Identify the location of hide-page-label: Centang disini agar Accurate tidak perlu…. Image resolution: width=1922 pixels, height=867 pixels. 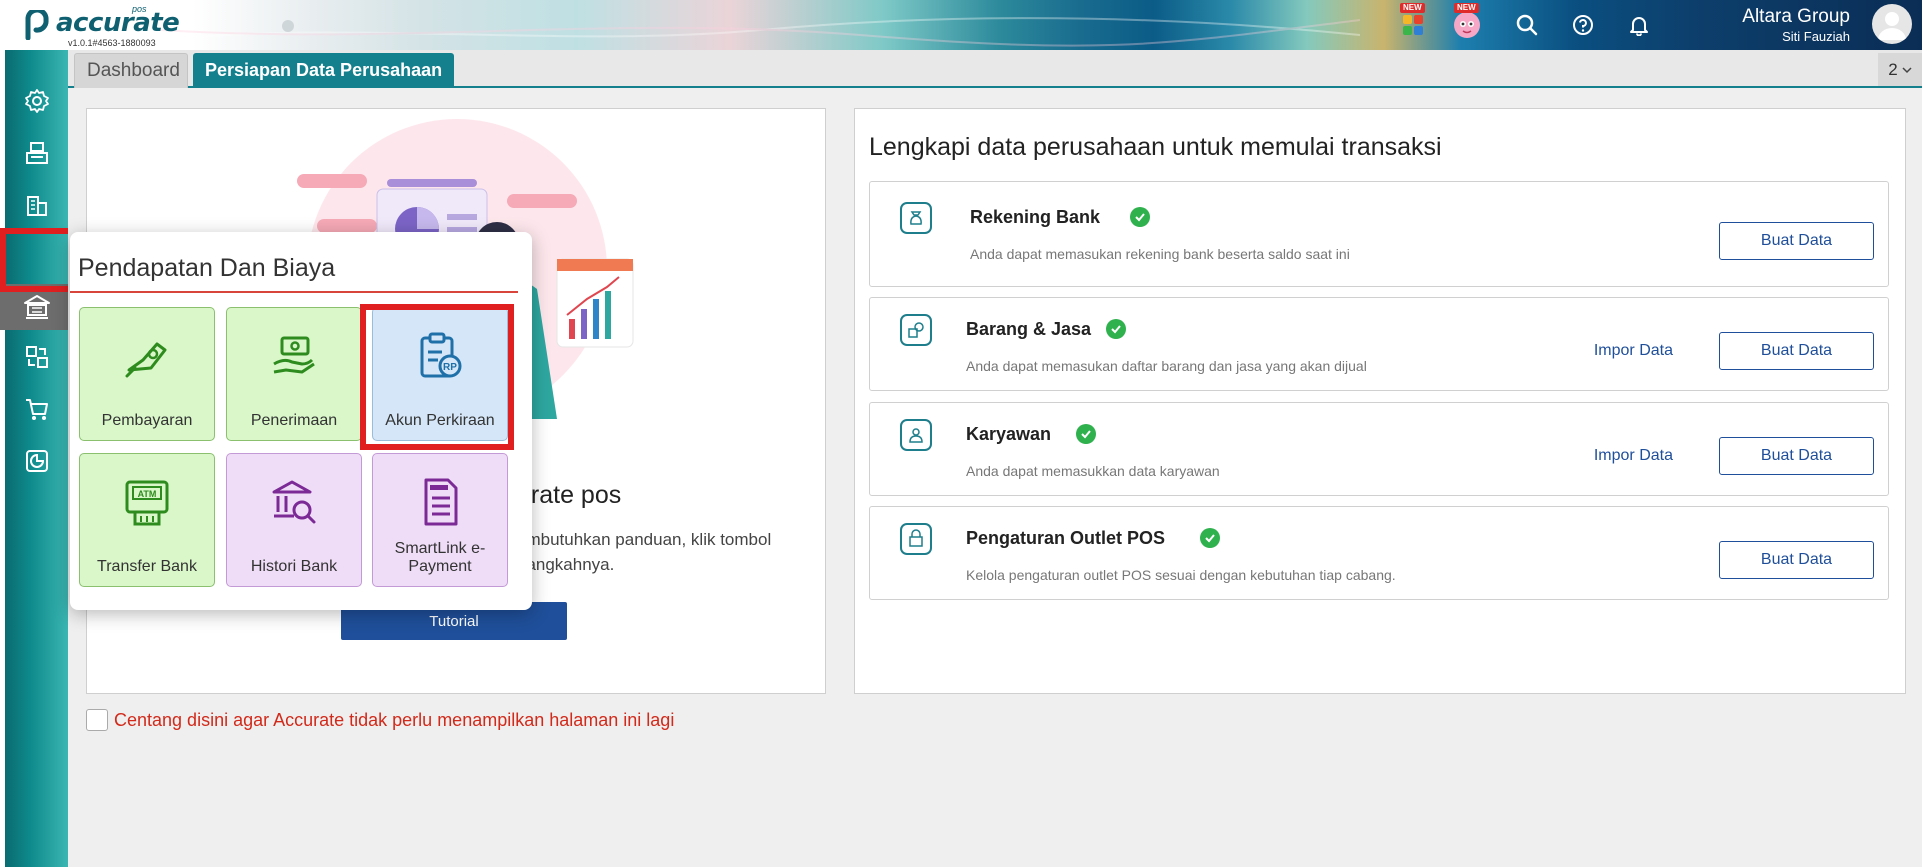
(394, 719).